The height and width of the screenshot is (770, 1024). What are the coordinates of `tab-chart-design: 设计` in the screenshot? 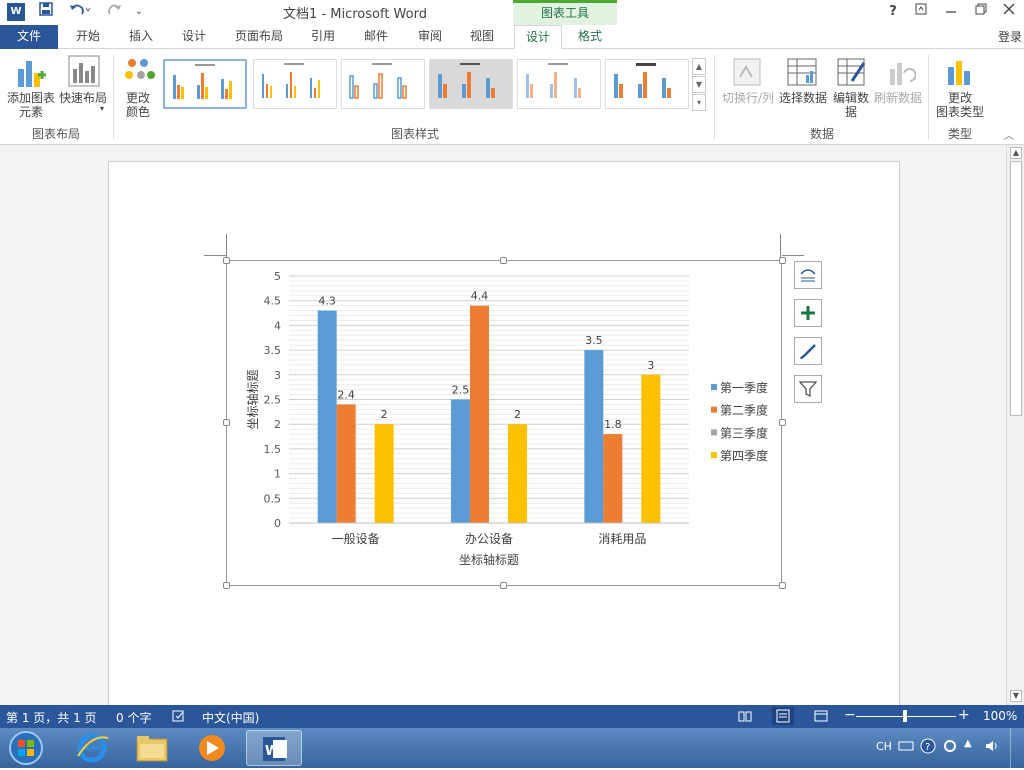 It's located at (538, 37).